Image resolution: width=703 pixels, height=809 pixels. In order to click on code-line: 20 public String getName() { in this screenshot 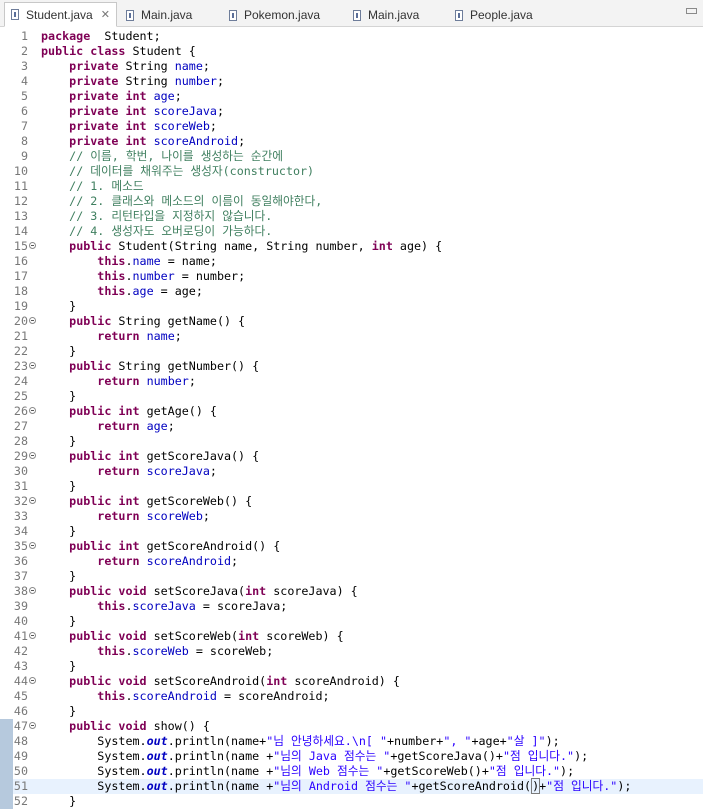, I will do `click(351, 321)`.